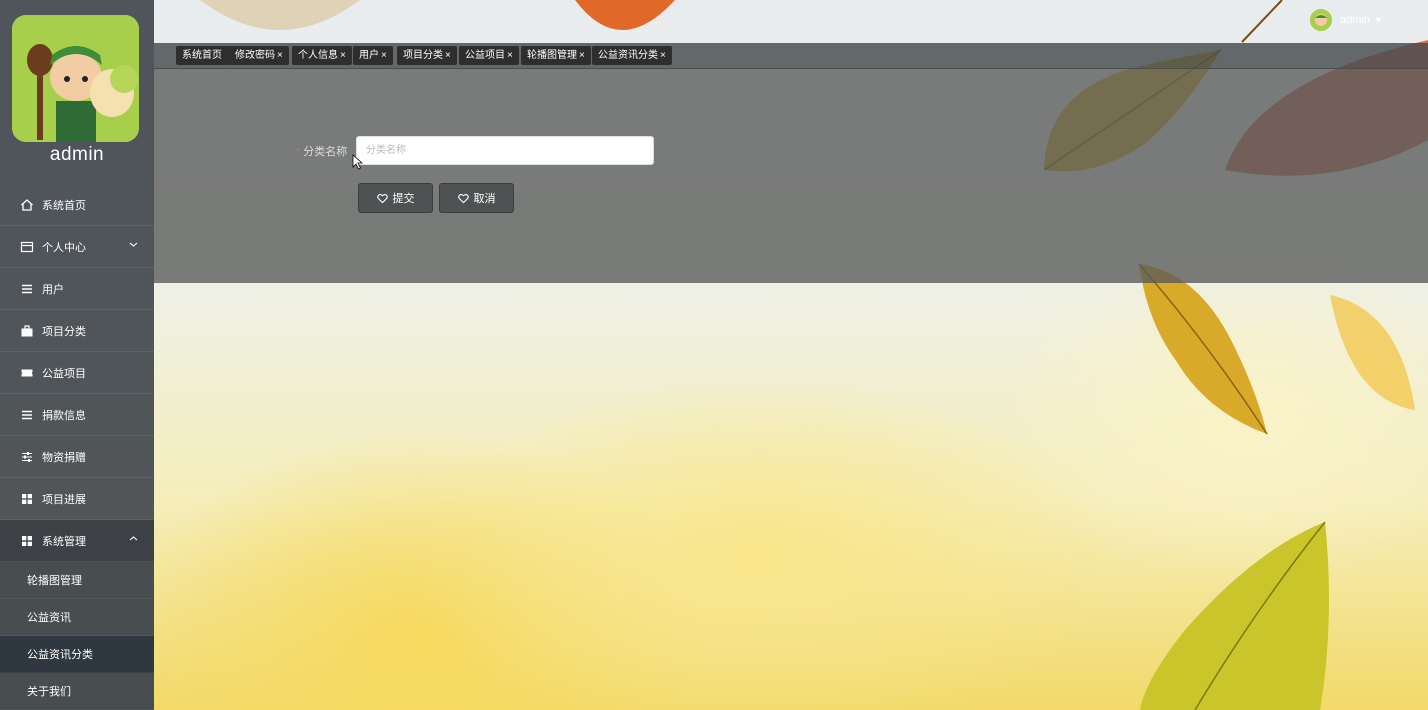 This screenshot has width=1428, height=710. What do you see at coordinates (423, 55) in the screenshot?
I see `tag-label: 项目分类` at bounding box center [423, 55].